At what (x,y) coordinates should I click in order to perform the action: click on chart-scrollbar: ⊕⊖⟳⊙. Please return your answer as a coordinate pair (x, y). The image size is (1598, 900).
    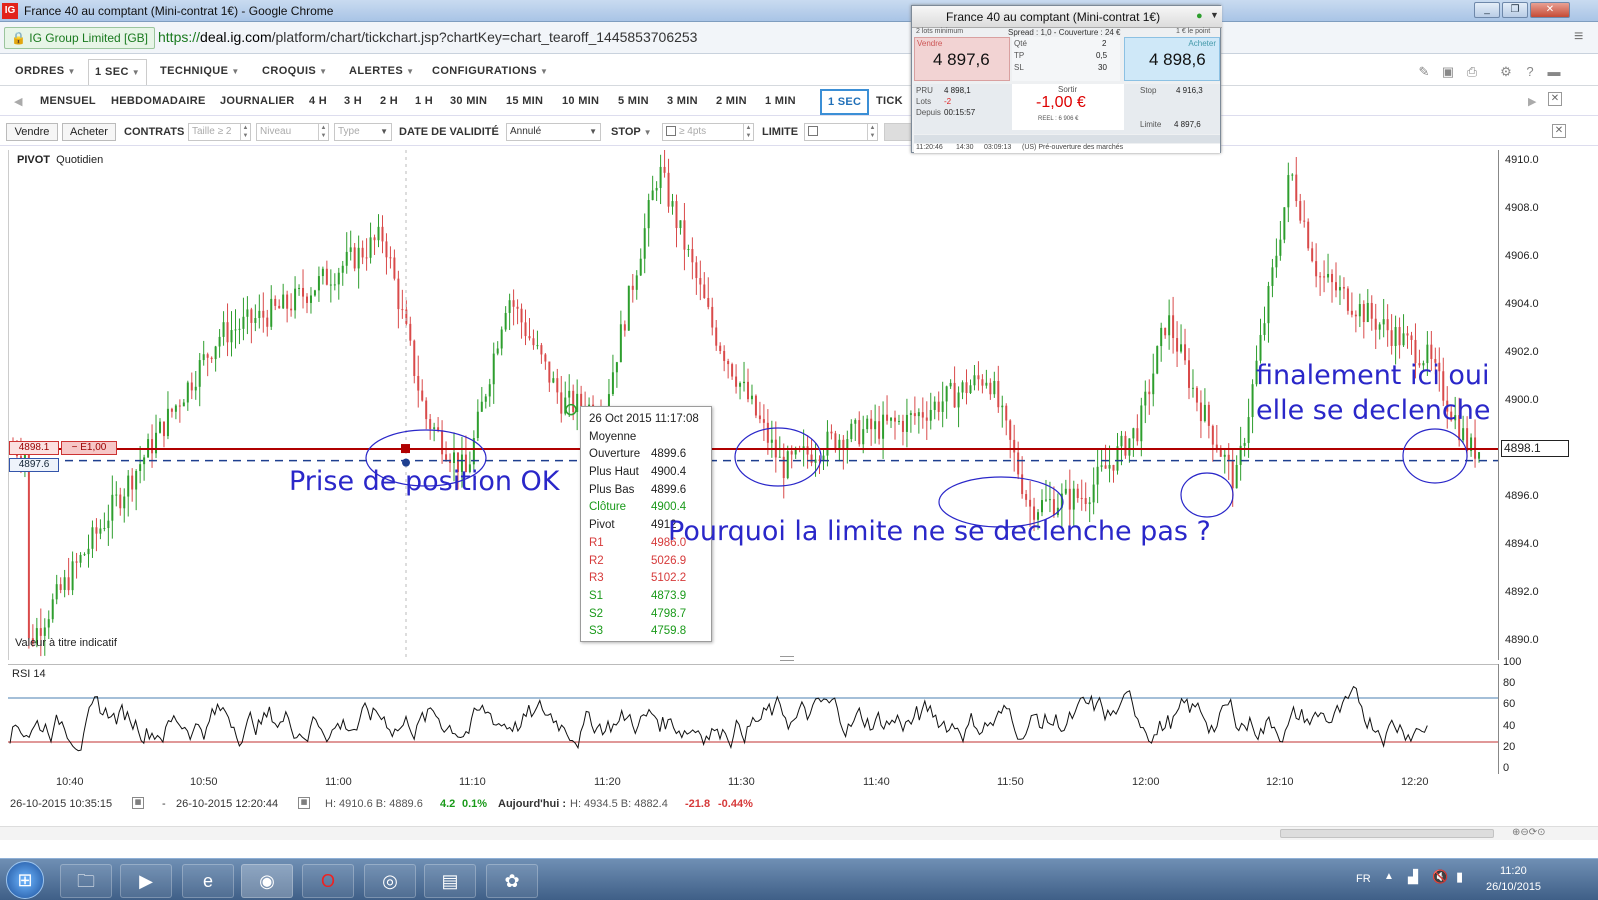
    Looking at the image, I should click on (799, 833).